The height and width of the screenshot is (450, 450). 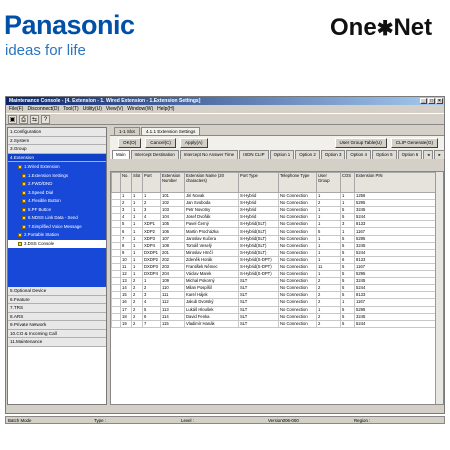 I want to click on menu-tool: Tool(T), so click(x=71, y=109).